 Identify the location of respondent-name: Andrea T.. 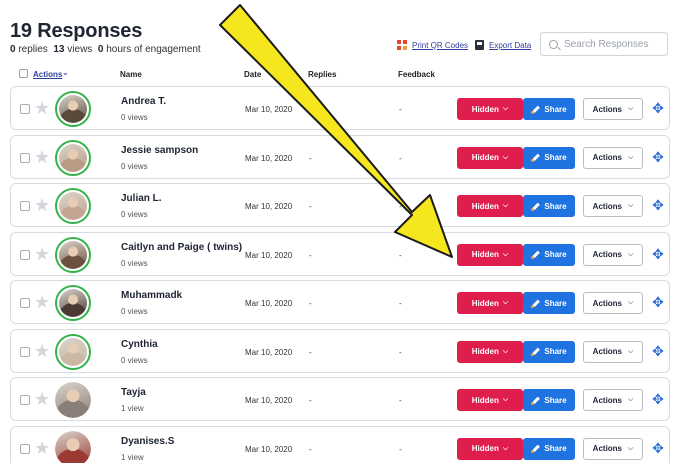
(143, 101).